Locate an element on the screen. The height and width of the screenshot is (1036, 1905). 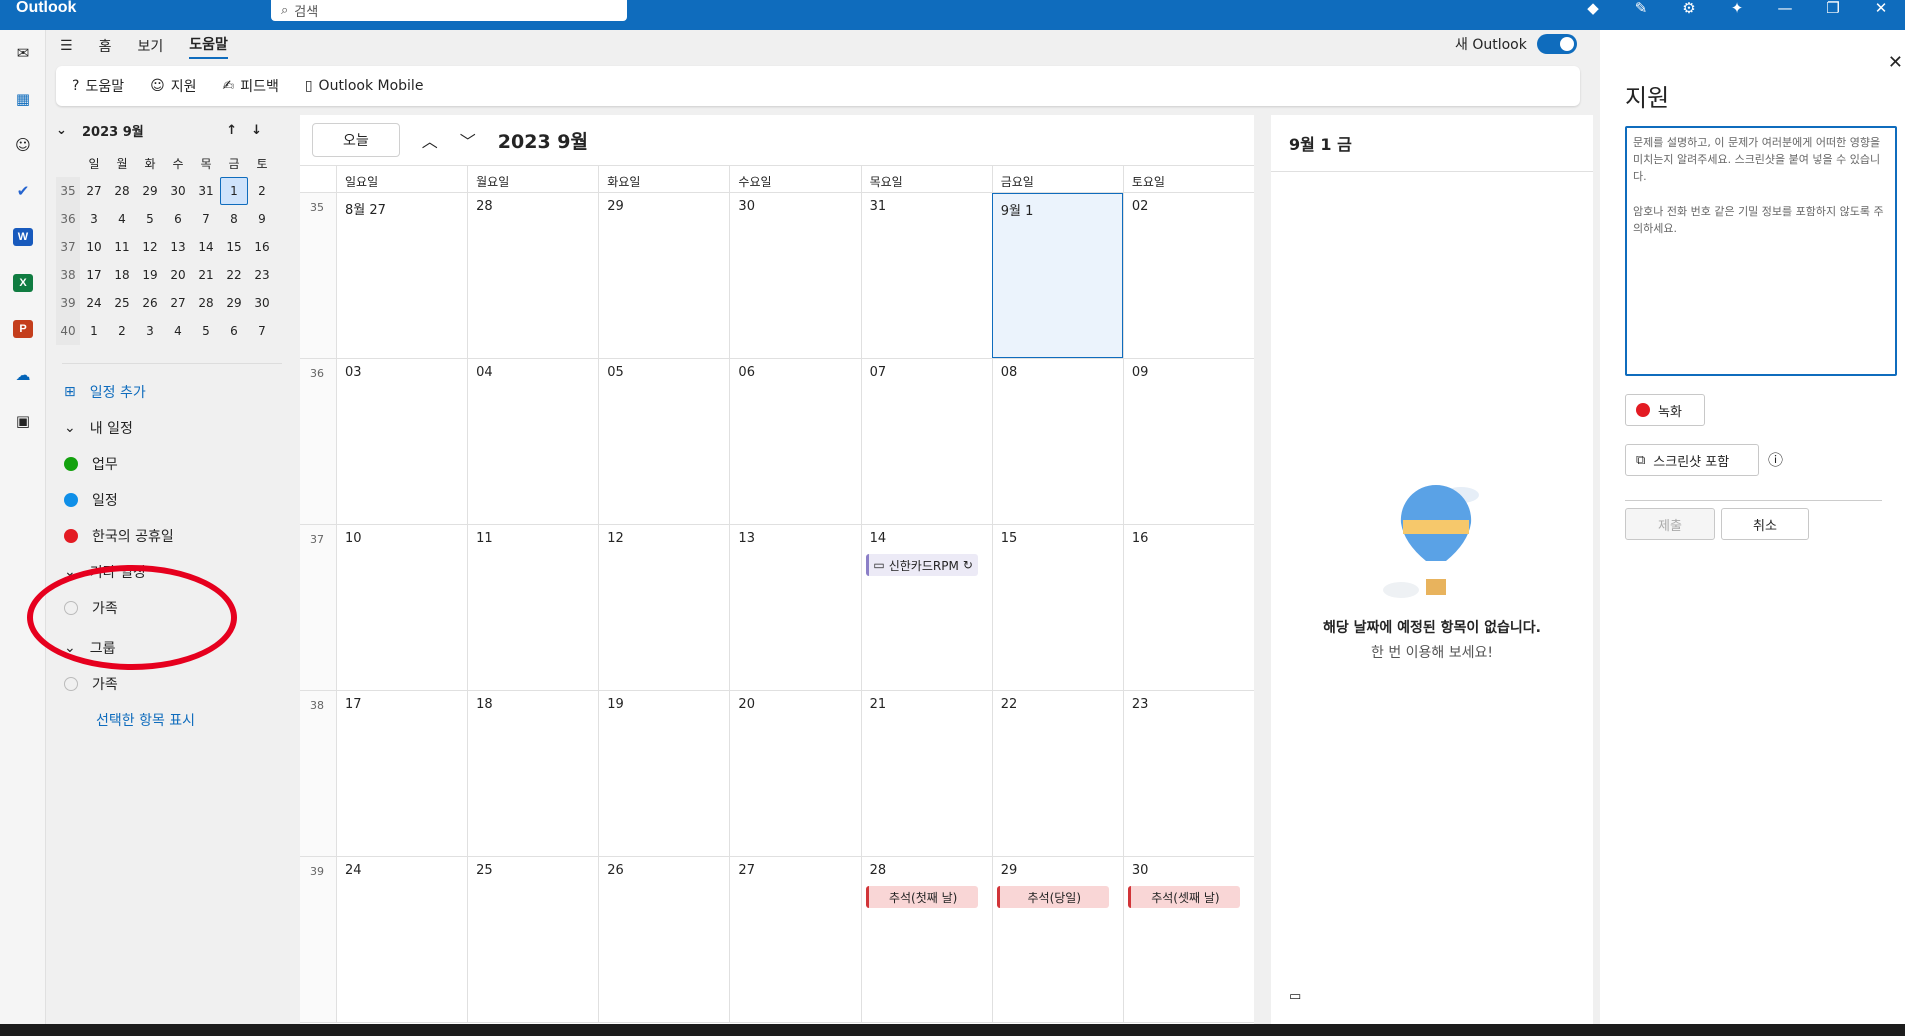
day-cell: 31 is located at coordinates (926, 275).